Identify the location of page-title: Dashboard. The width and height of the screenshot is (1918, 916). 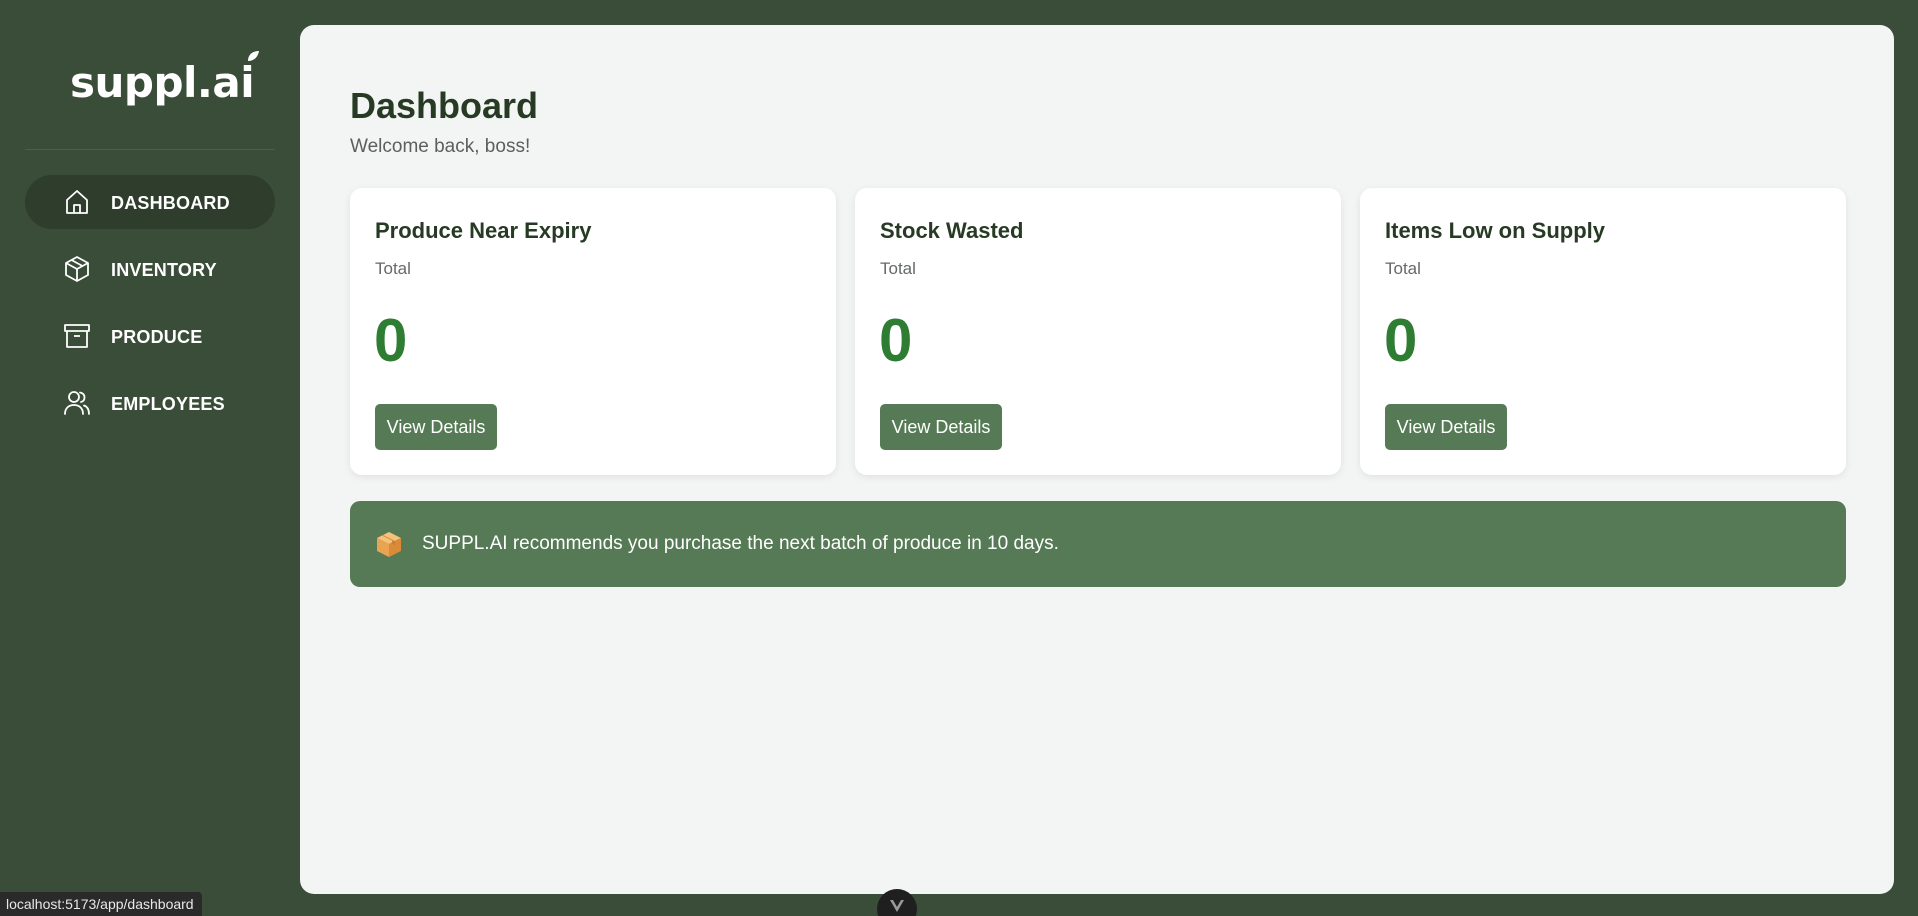
(444, 105).